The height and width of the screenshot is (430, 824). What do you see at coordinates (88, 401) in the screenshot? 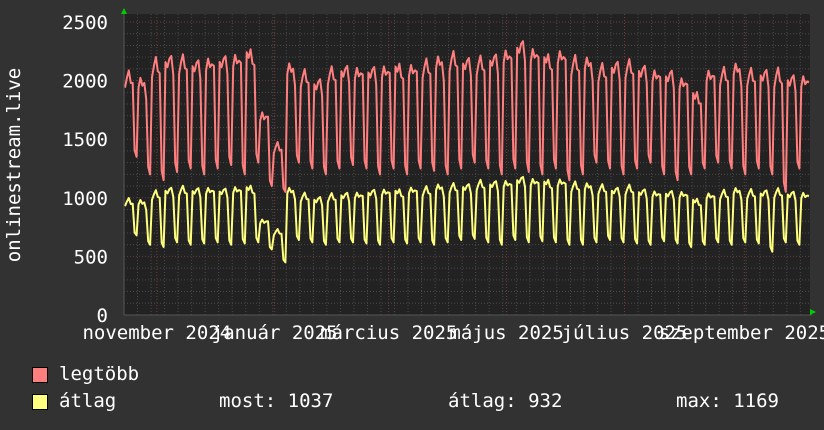
I see `legend-label-avg: átlag` at bounding box center [88, 401].